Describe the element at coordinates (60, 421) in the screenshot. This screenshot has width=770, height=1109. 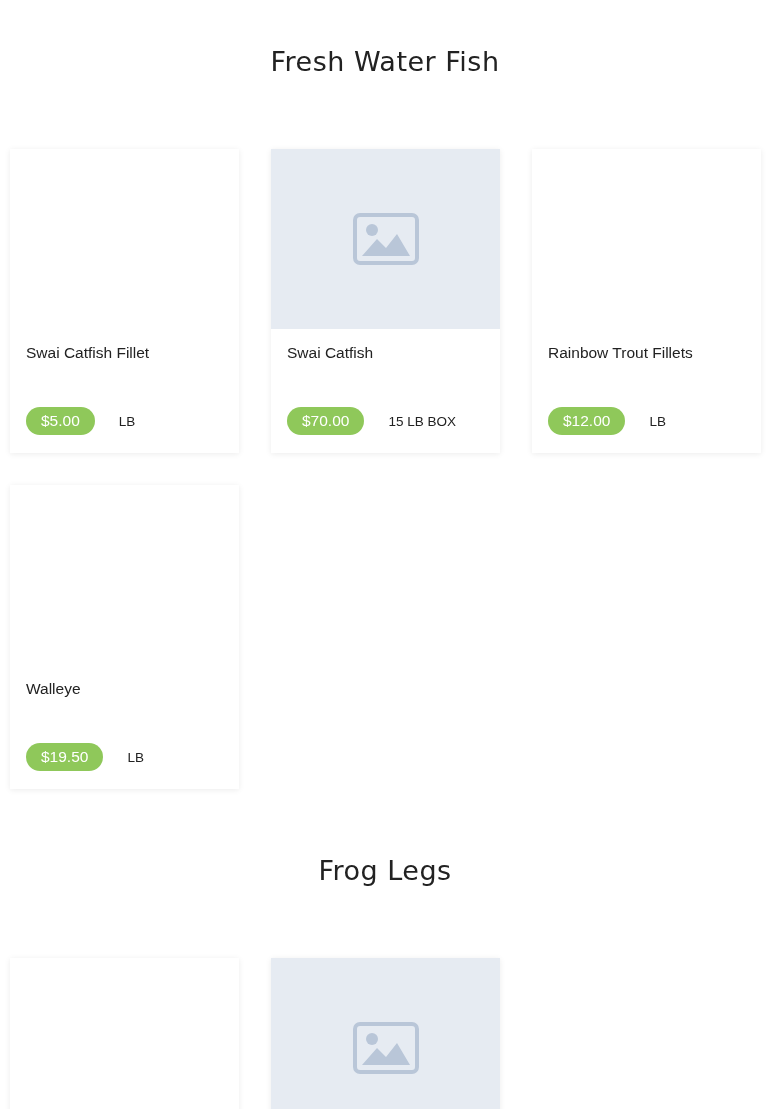
I see `price-tag: $5.00` at that location.